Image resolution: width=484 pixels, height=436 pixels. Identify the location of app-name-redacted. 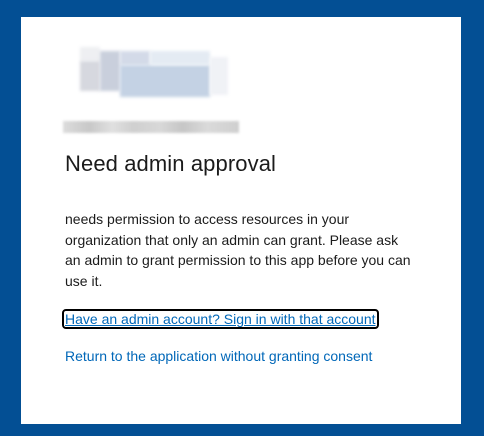
(151, 127).